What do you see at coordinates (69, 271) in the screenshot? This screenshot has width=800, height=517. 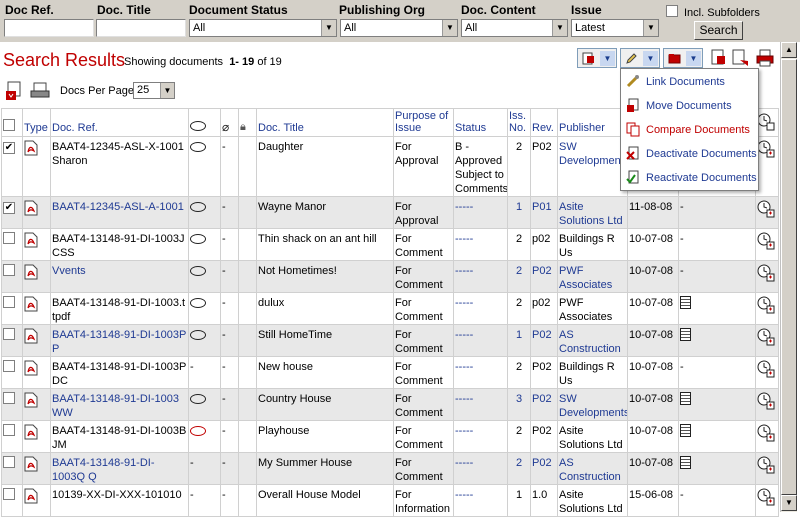 I see `doc-ref: Vvents` at bounding box center [69, 271].